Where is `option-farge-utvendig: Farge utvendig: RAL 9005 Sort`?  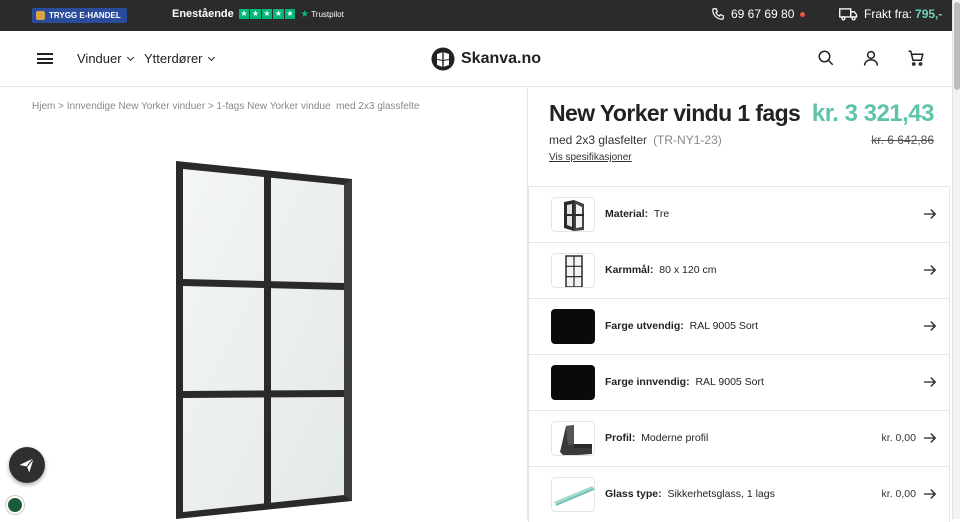
option-farge-utvendig: Farge utvendig: RAL 9005 Sort is located at coordinates (739, 326).